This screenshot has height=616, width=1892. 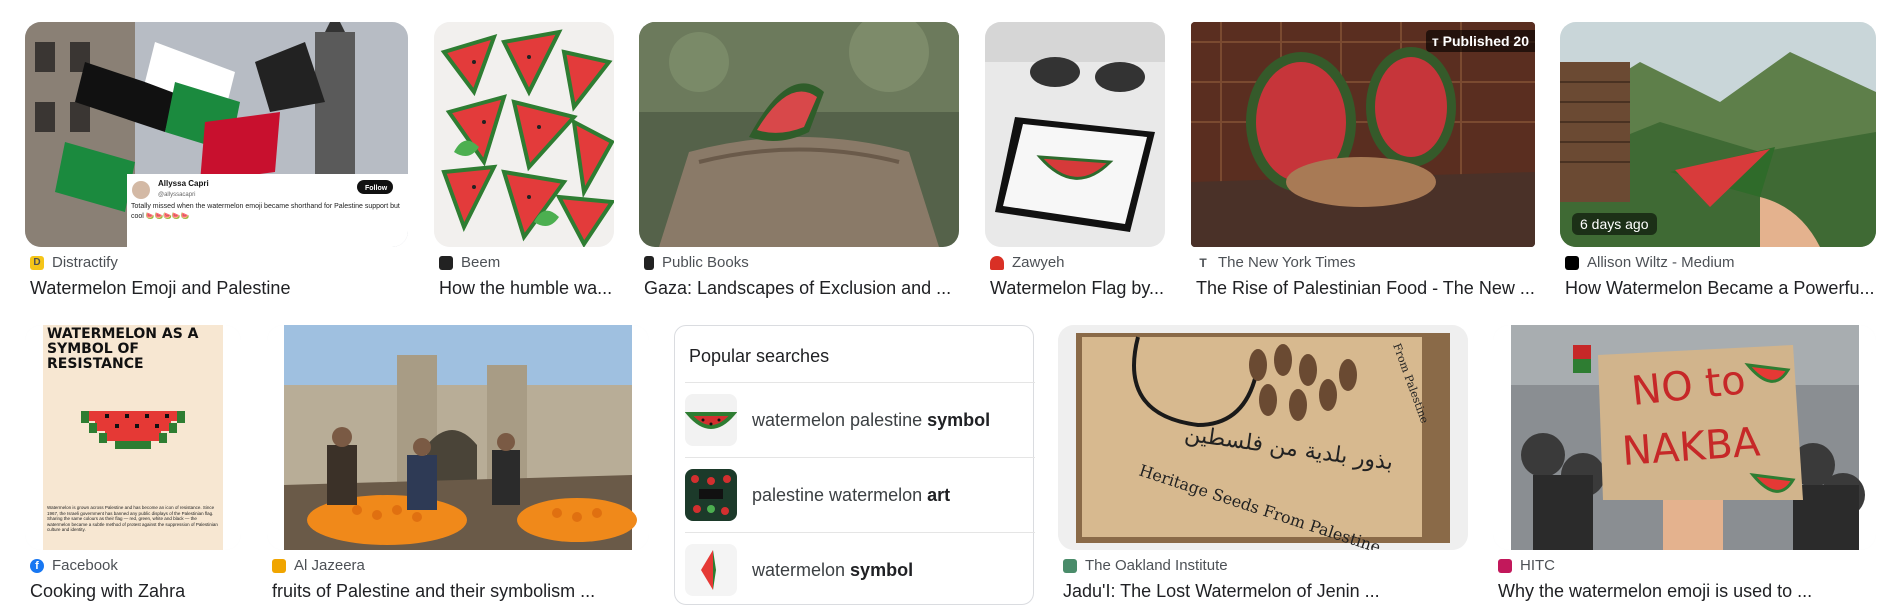 I want to click on published-overlay: ᴛ Published 20, so click(x=1480, y=41).